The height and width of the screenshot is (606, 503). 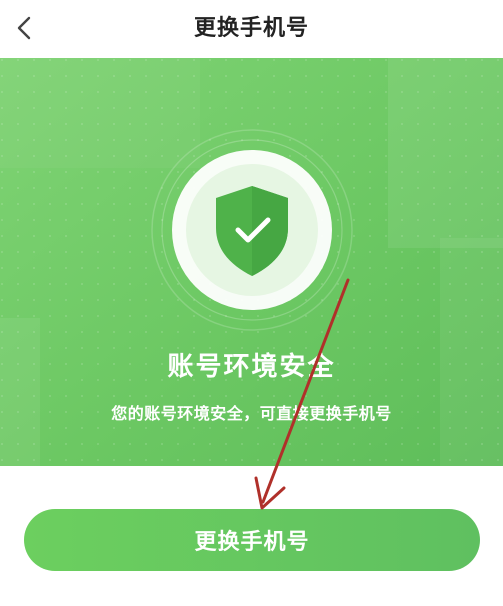 What do you see at coordinates (252, 540) in the screenshot?
I see `change-phone-button: 更换手机号` at bounding box center [252, 540].